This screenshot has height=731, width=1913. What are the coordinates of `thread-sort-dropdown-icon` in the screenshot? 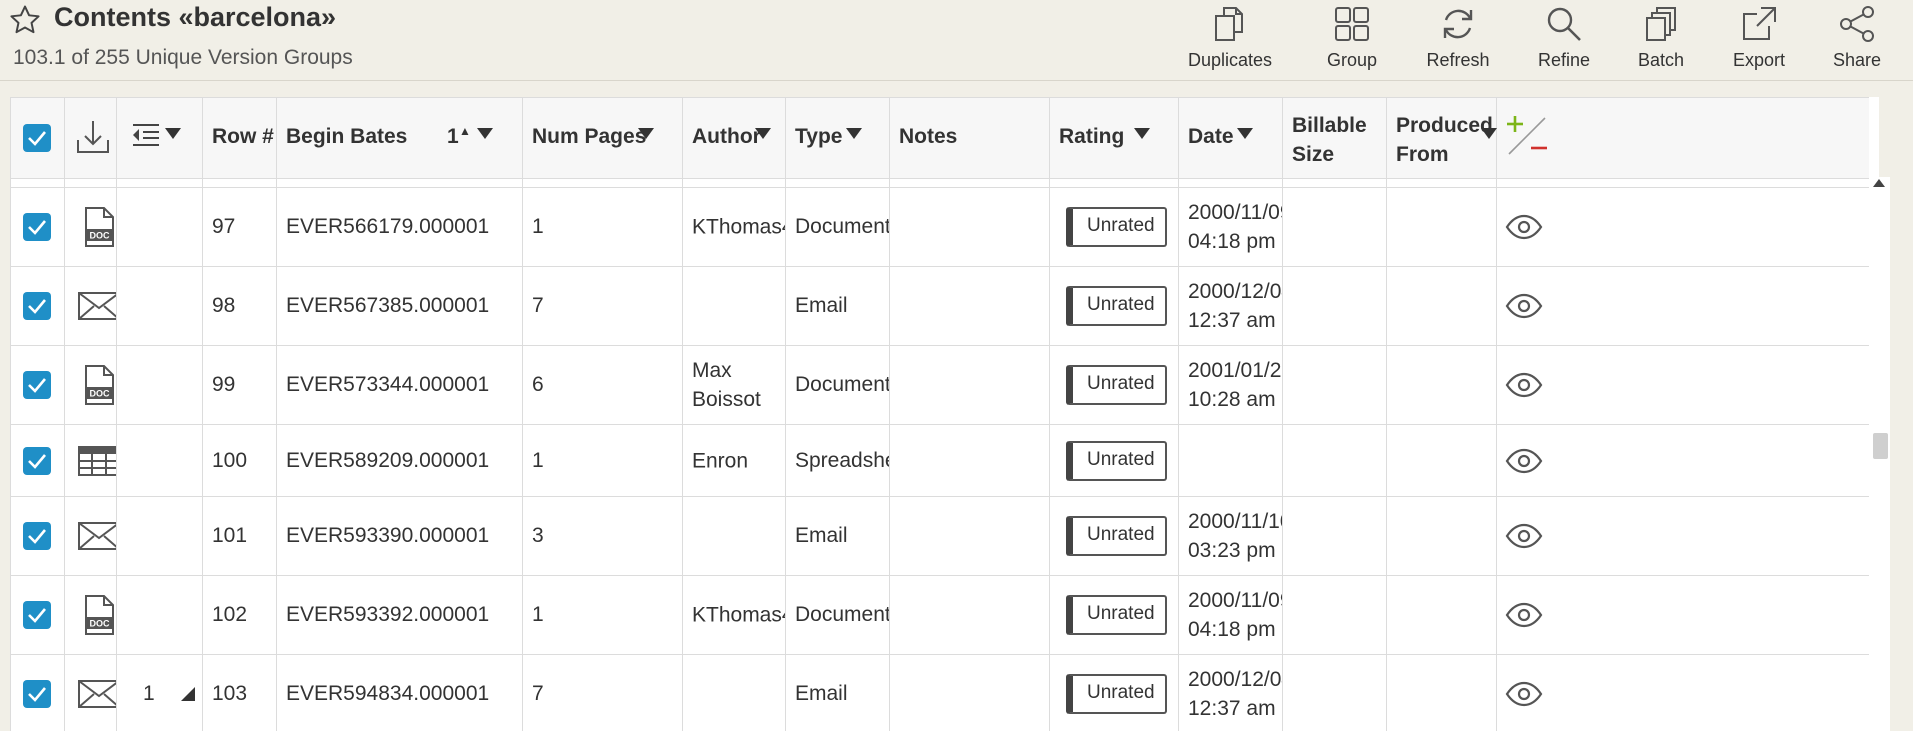 It's located at (173, 133).